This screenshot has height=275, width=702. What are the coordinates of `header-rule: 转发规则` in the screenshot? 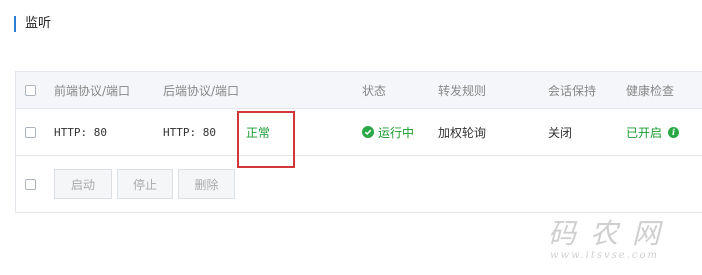 It's located at (462, 90).